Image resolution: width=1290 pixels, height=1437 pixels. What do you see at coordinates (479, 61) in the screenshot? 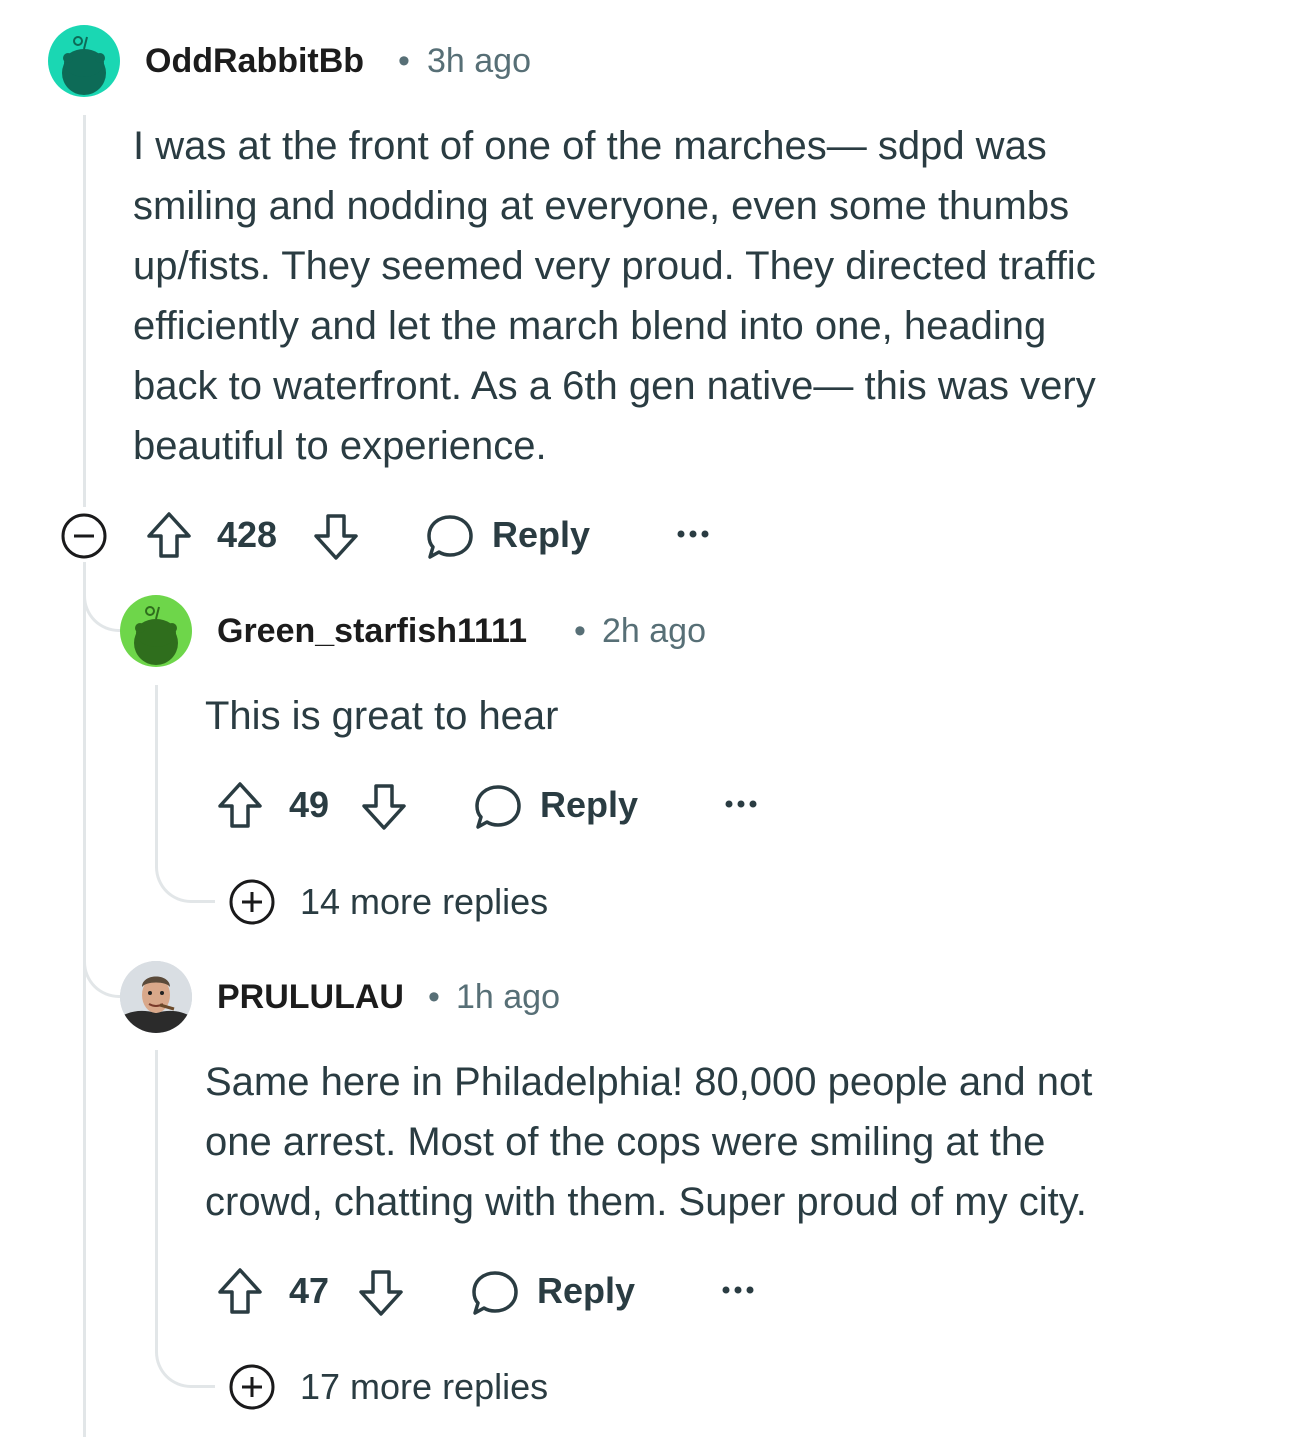
I see `timestamp: 3h ago` at bounding box center [479, 61].